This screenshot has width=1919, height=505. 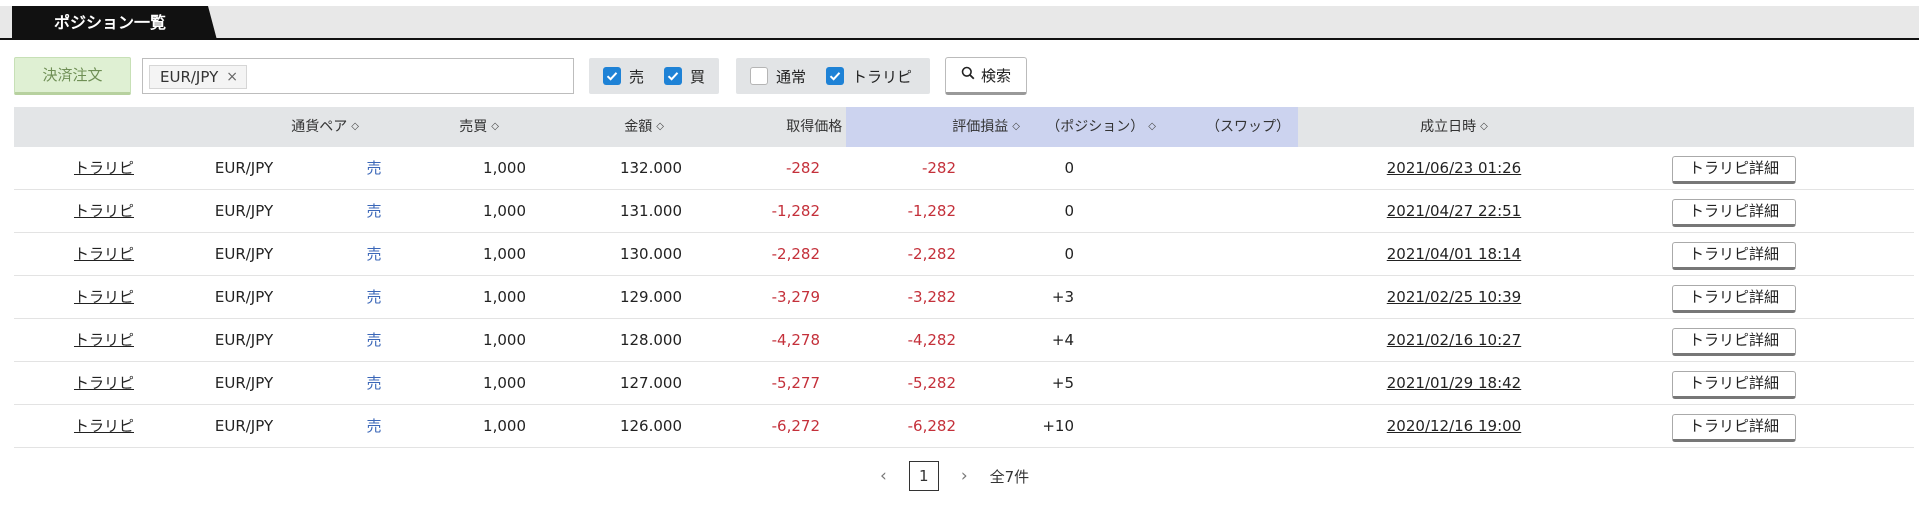 What do you see at coordinates (1062, 383) in the screenshot?
I see `swap-cell: +5` at bounding box center [1062, 383].